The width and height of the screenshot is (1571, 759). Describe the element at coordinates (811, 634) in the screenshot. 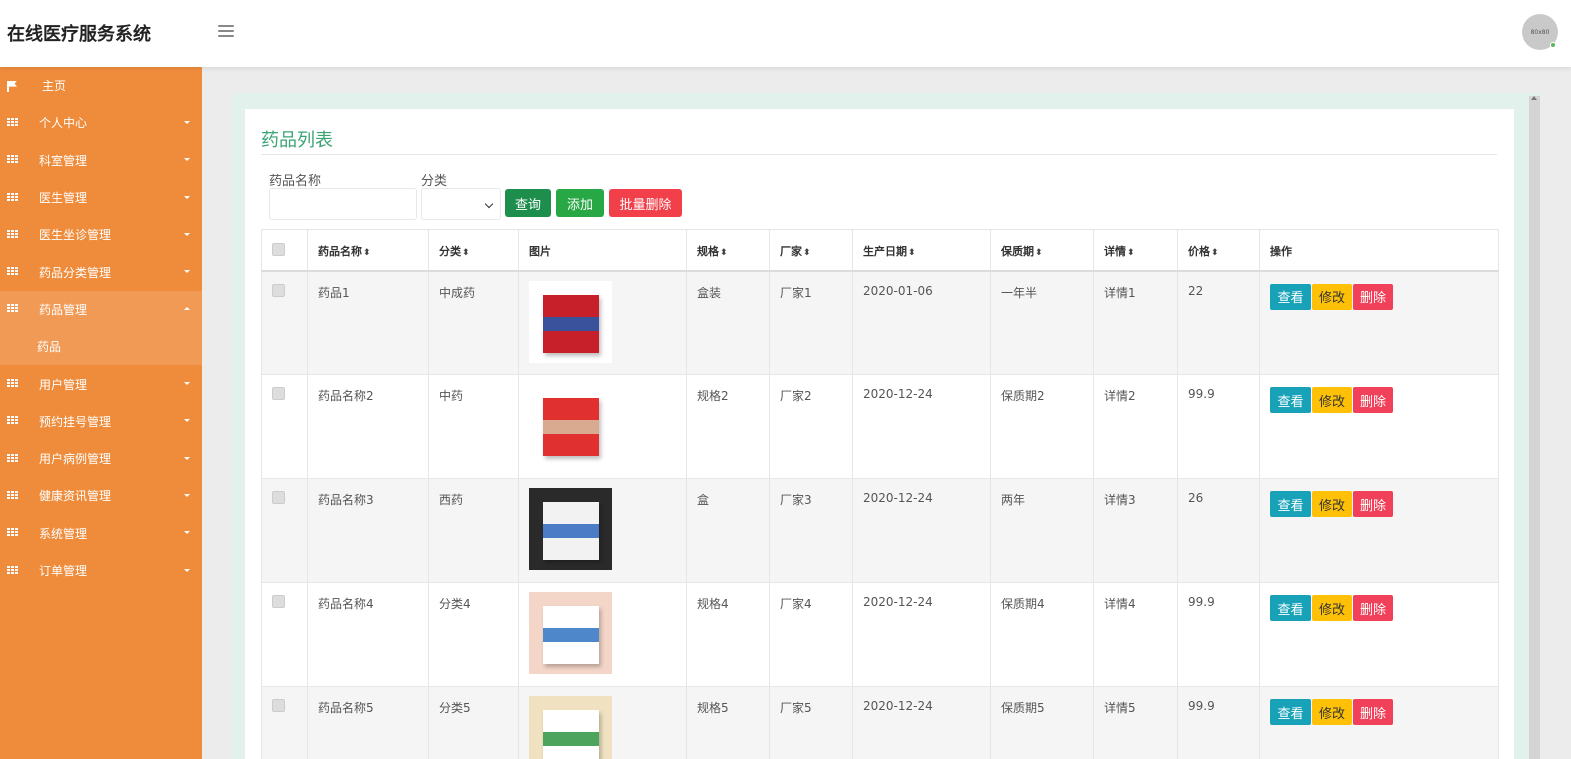

I see `cell-maker: 厂家4` at that location.